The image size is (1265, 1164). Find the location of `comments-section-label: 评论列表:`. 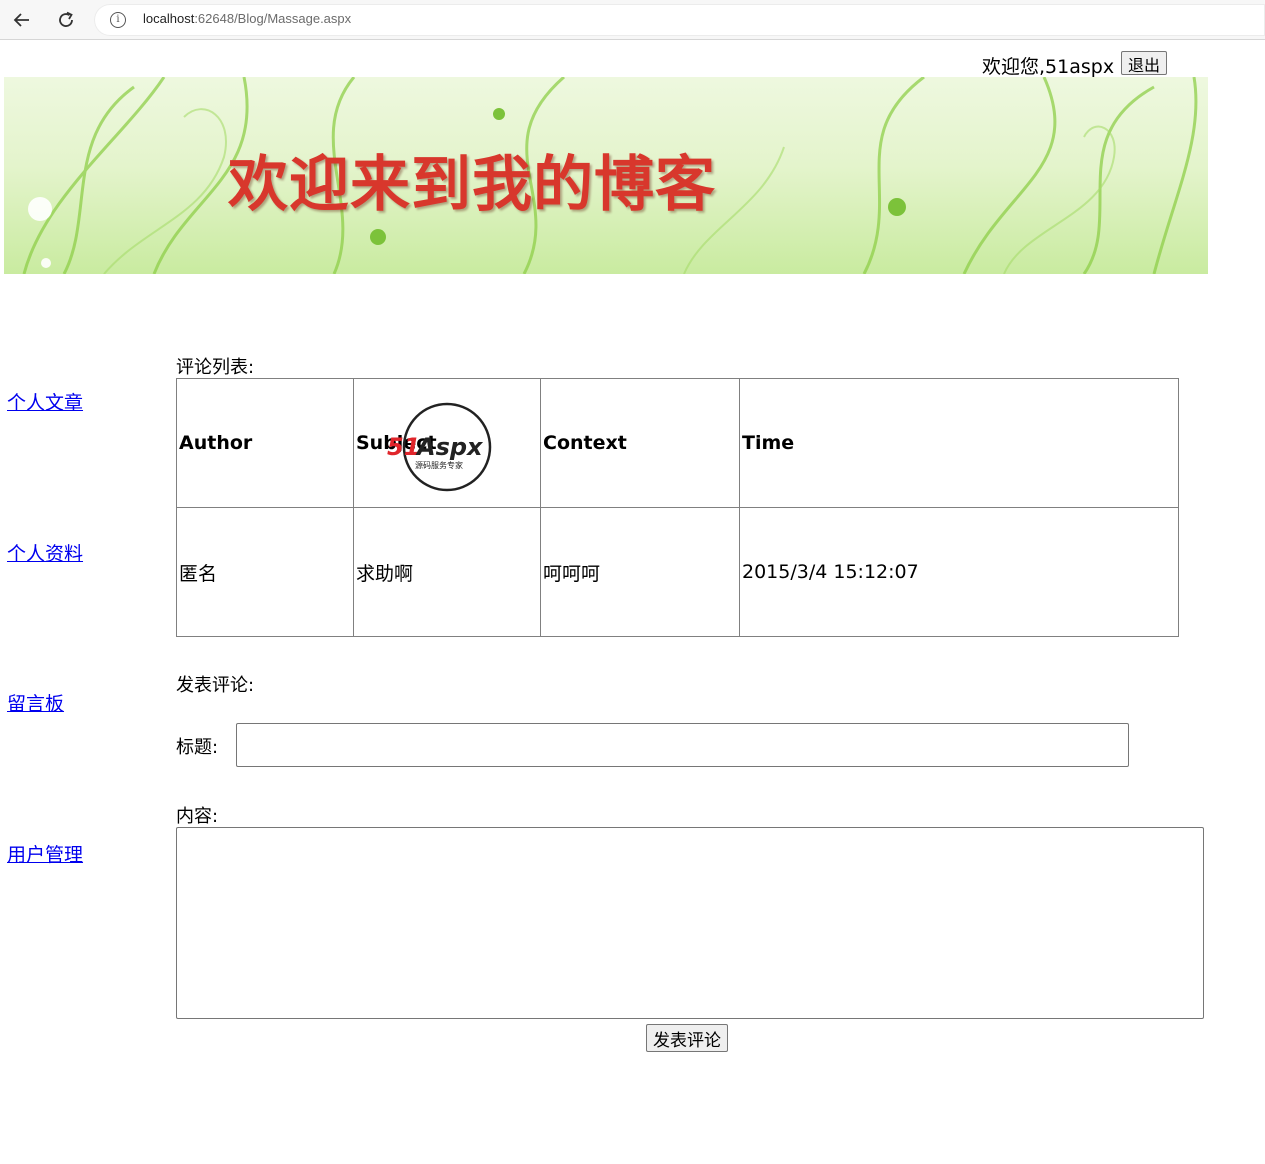

comments-section-label: 评论列表: is located at coordinates (215, 367).